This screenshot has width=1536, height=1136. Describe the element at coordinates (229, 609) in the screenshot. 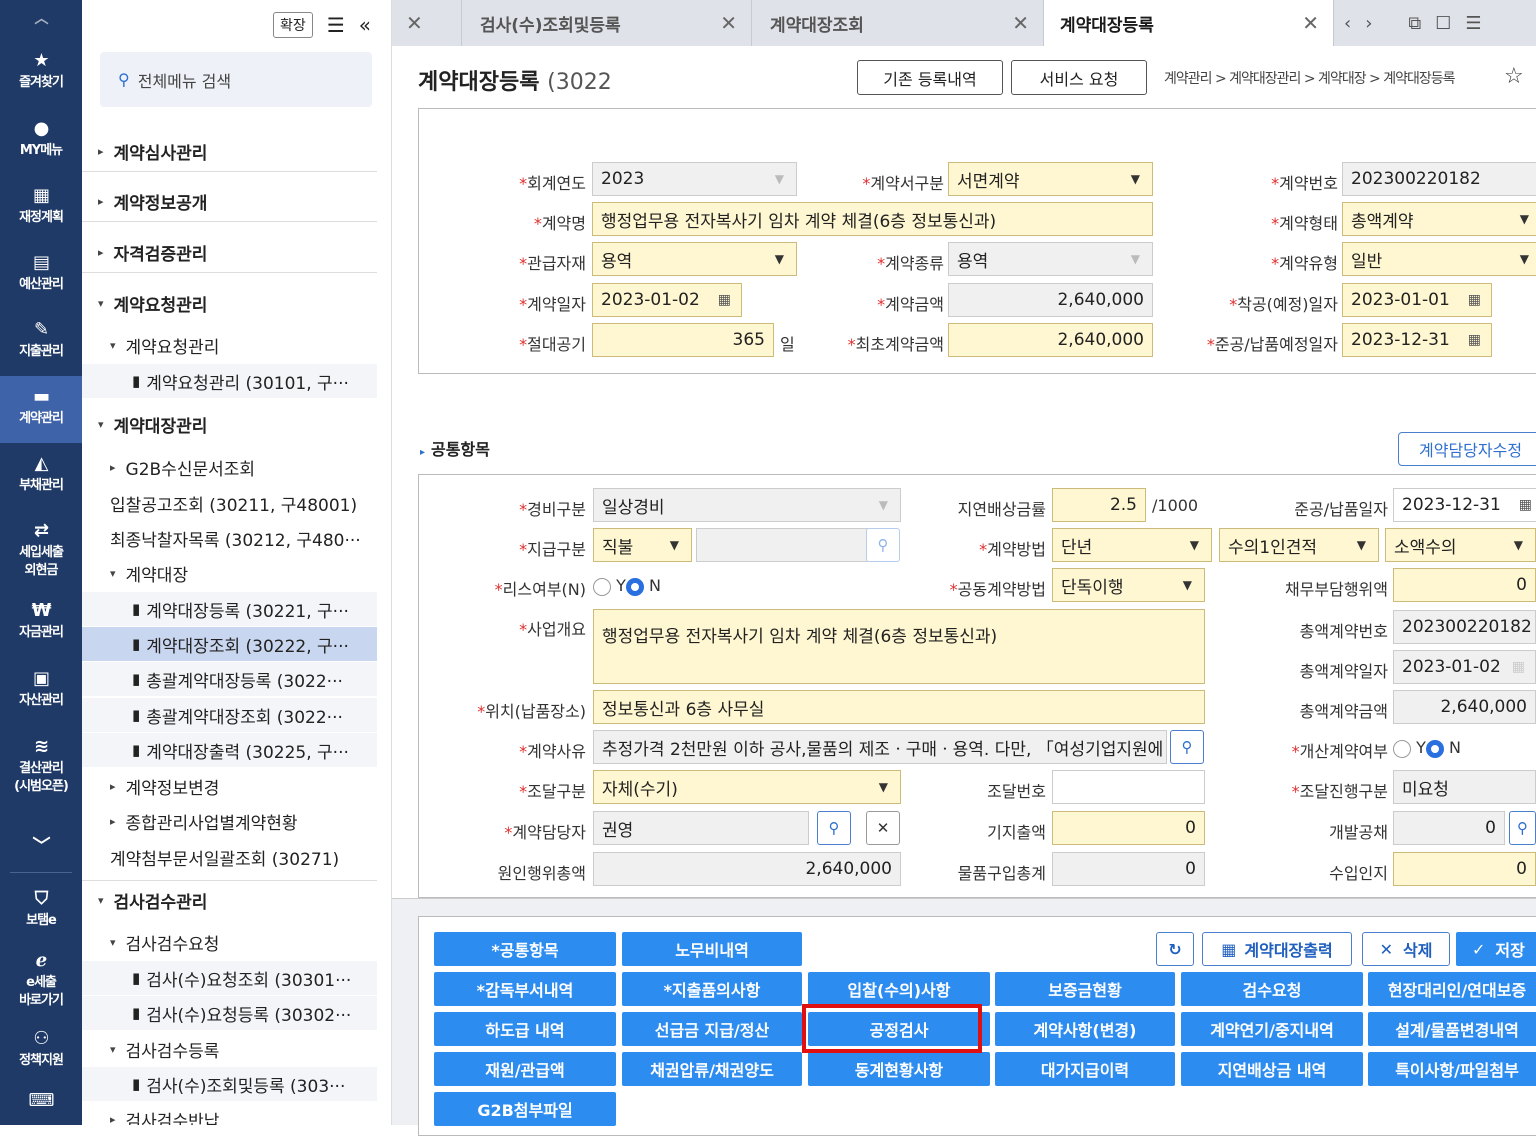

I see `menu-item: ▮ 계약대장등록 (30221, 구···` at that location.